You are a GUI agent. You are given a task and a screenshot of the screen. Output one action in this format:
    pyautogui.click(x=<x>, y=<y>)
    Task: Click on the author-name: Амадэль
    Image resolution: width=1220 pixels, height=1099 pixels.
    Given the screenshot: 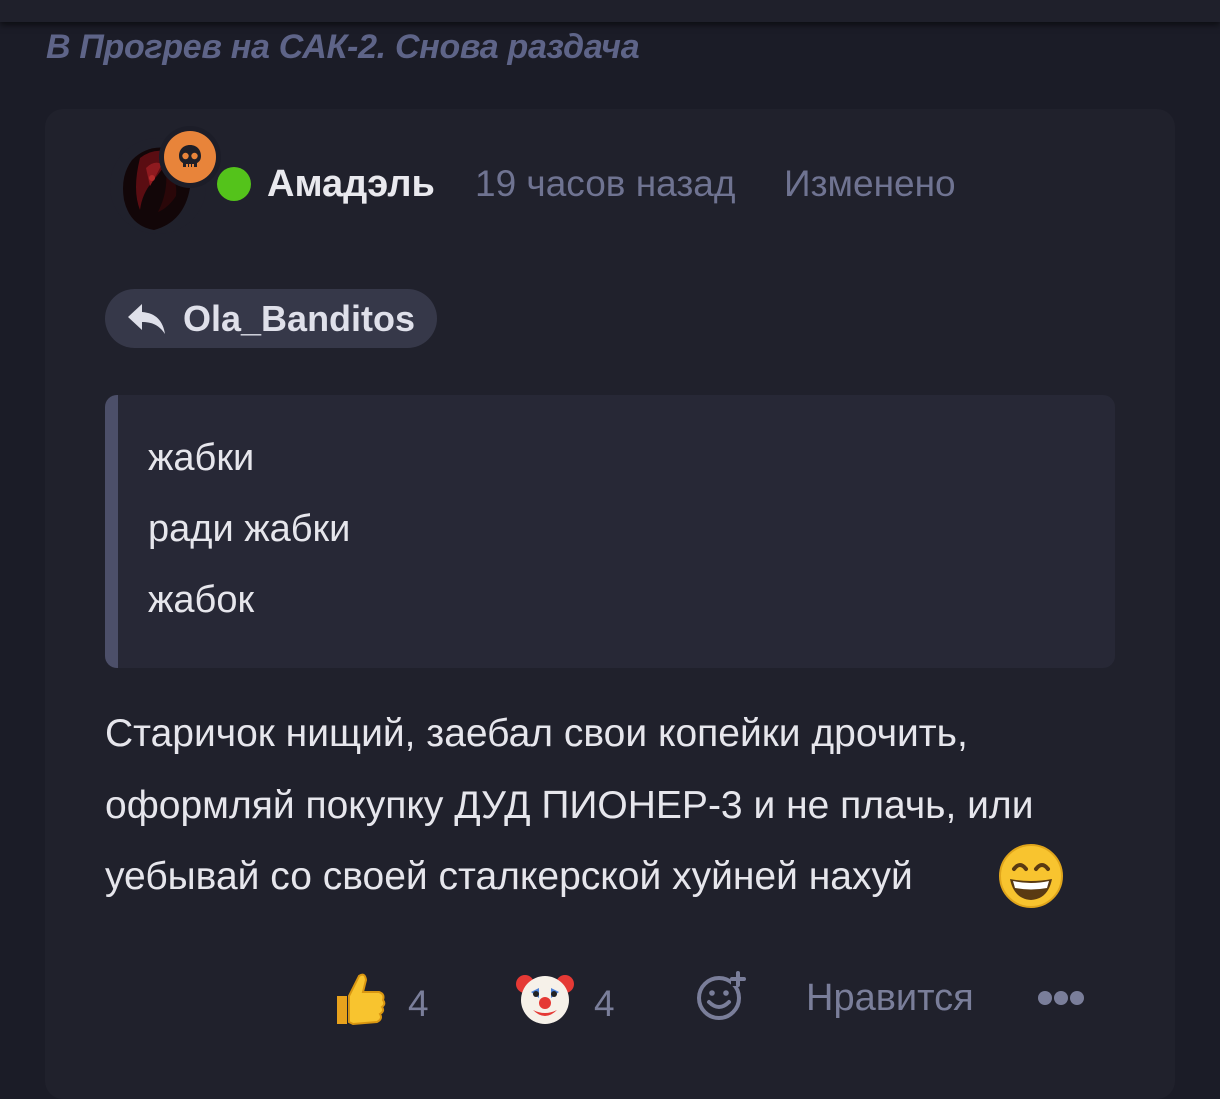 What is the action you would take?
    pyautogui.click(x=351, y=184)
    